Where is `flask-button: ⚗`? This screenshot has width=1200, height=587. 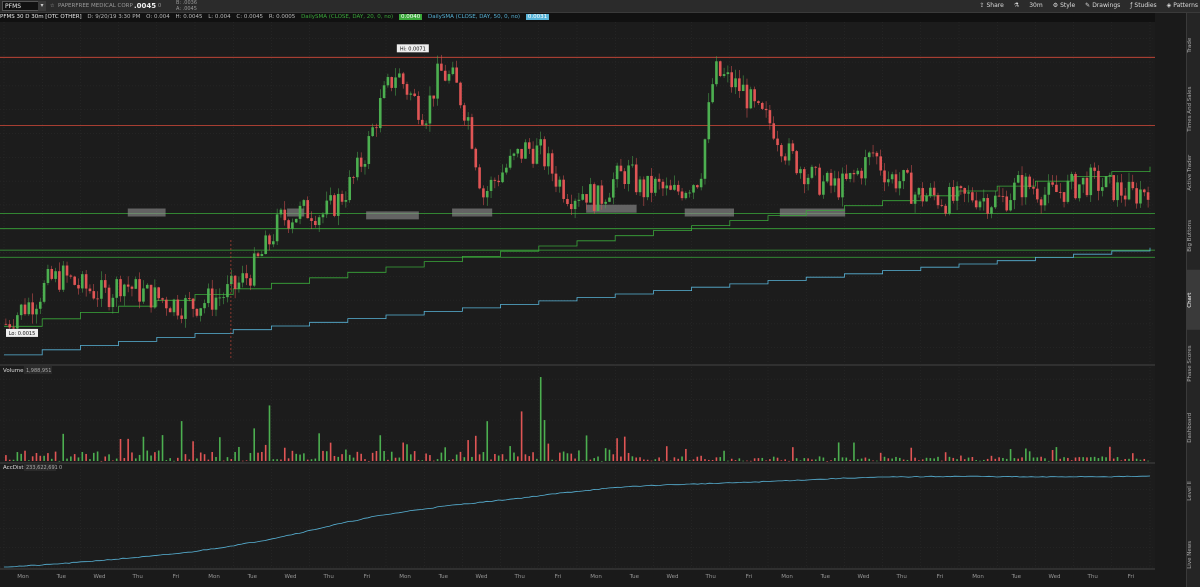 flask-button: ⚗ is located at coordinates (1016, 6).